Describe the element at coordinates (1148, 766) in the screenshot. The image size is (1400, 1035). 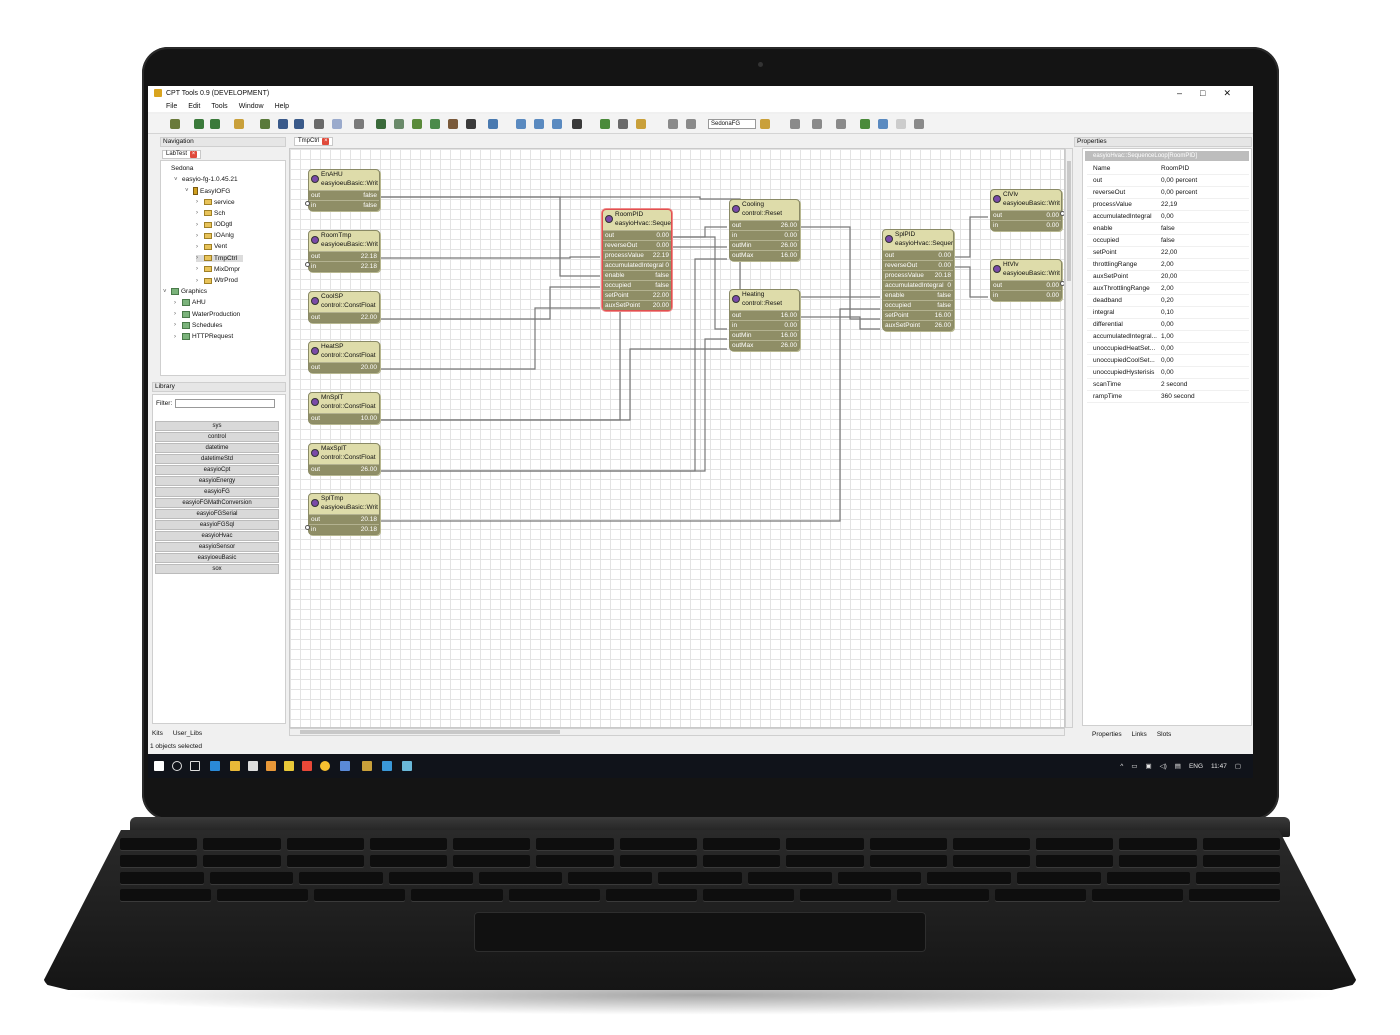
I see `monitor-icon: ▣` at that location.